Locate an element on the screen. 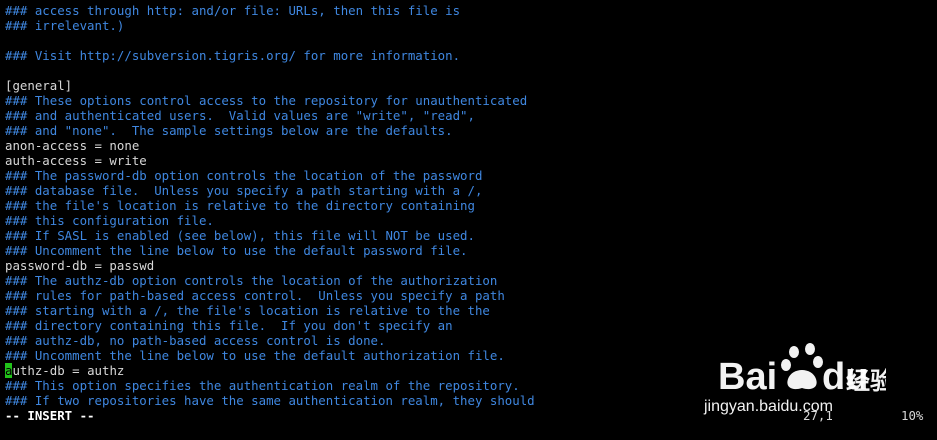 This screenshot has height=440, width=937. config-line: [general] is located at coordinates (270, 85).